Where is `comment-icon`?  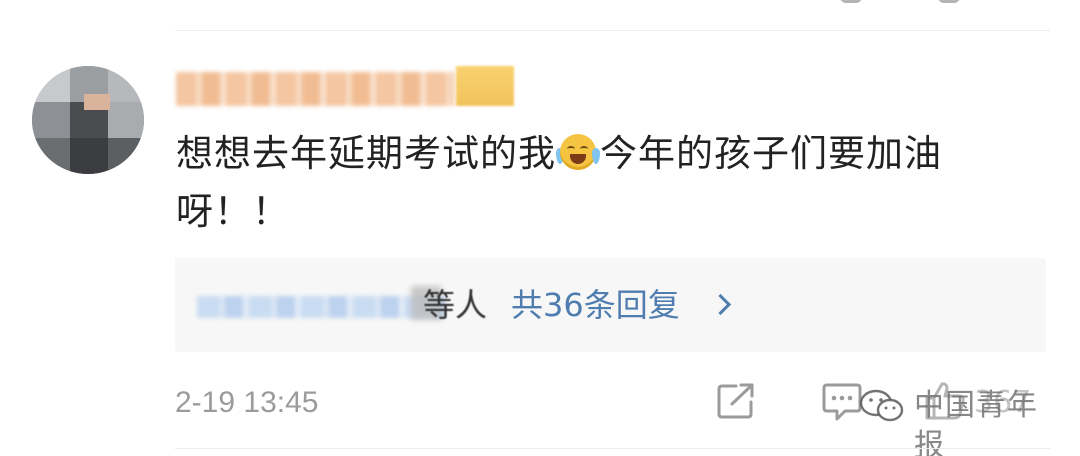 comment-icon is located at coordinates (842, 402).